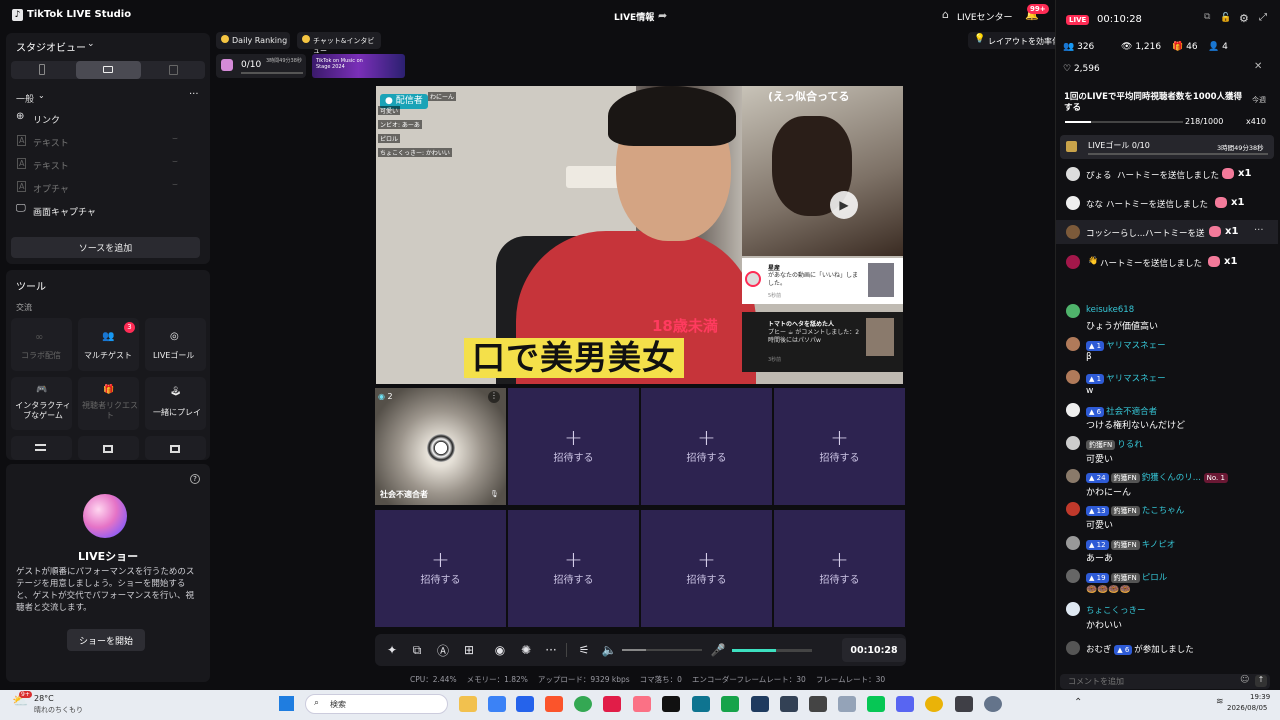  I want to click on chrome-icon, so click(583, 704).